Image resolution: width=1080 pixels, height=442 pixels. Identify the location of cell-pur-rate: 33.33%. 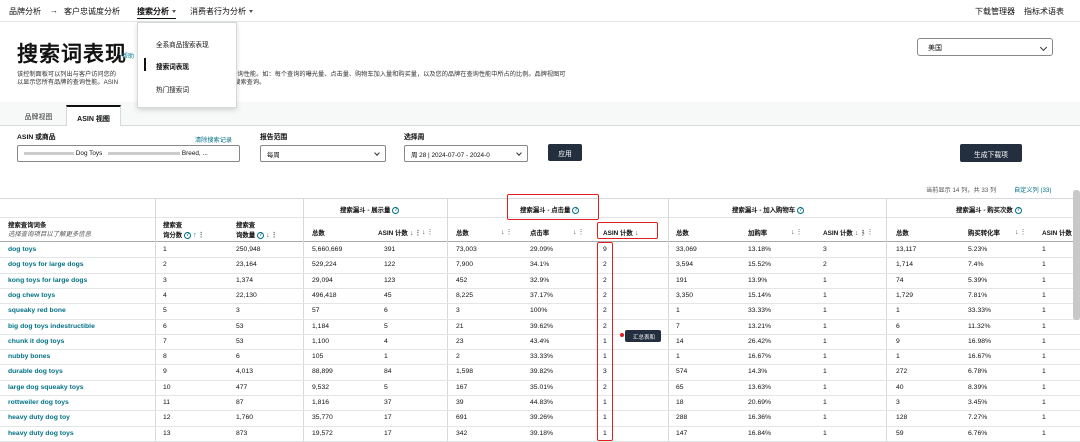
(980, 311).